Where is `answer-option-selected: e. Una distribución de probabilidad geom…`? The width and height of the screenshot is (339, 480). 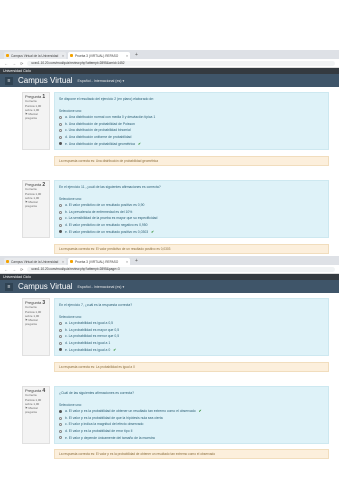
answer-option-selected: e. Una distribución de probabilidad geom… is located at coordinates (191, 144).